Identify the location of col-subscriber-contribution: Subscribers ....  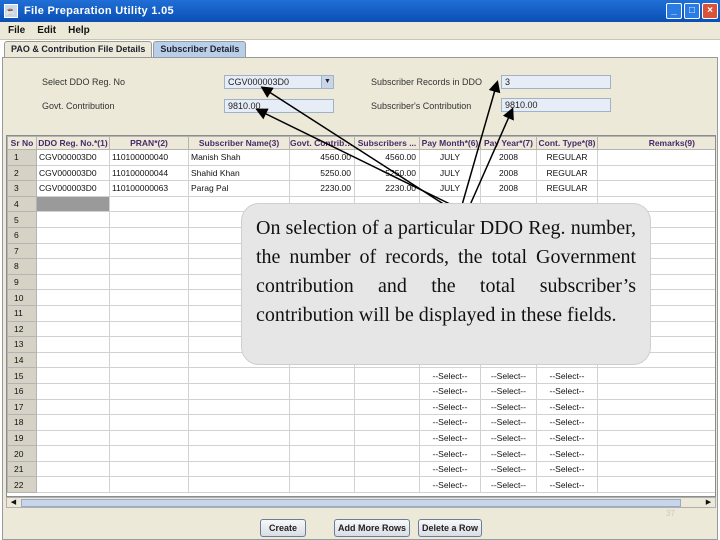
(387, 143).